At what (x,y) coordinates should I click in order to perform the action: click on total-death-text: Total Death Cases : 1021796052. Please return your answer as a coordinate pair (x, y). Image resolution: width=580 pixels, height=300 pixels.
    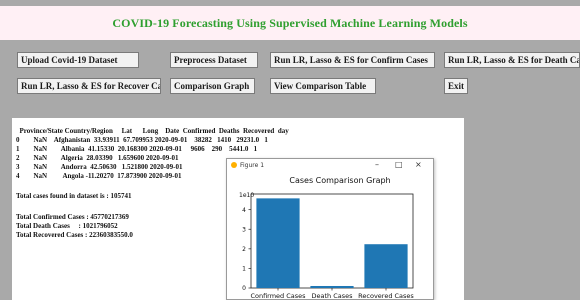
    Looking at the image, I should click on (67, 226).